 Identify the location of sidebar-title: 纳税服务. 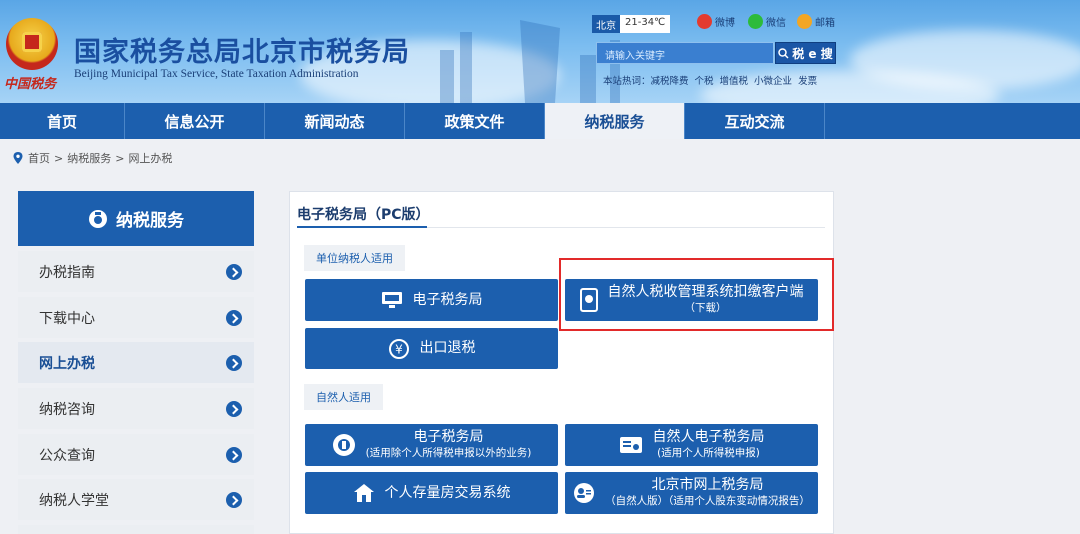
(136, 218).